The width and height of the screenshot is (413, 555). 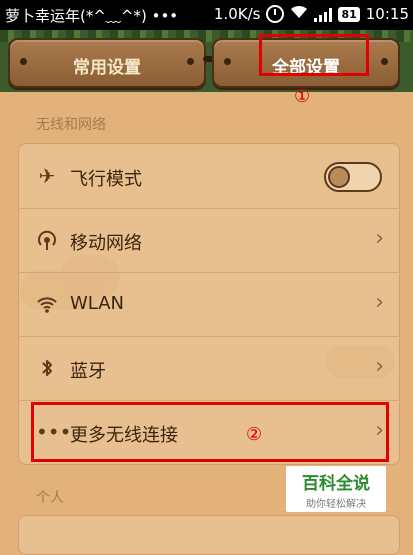 What do you see at coordinates (209, 535) in the screenshot?
I see `personal-settings-card` at bounding box center [209, 535].